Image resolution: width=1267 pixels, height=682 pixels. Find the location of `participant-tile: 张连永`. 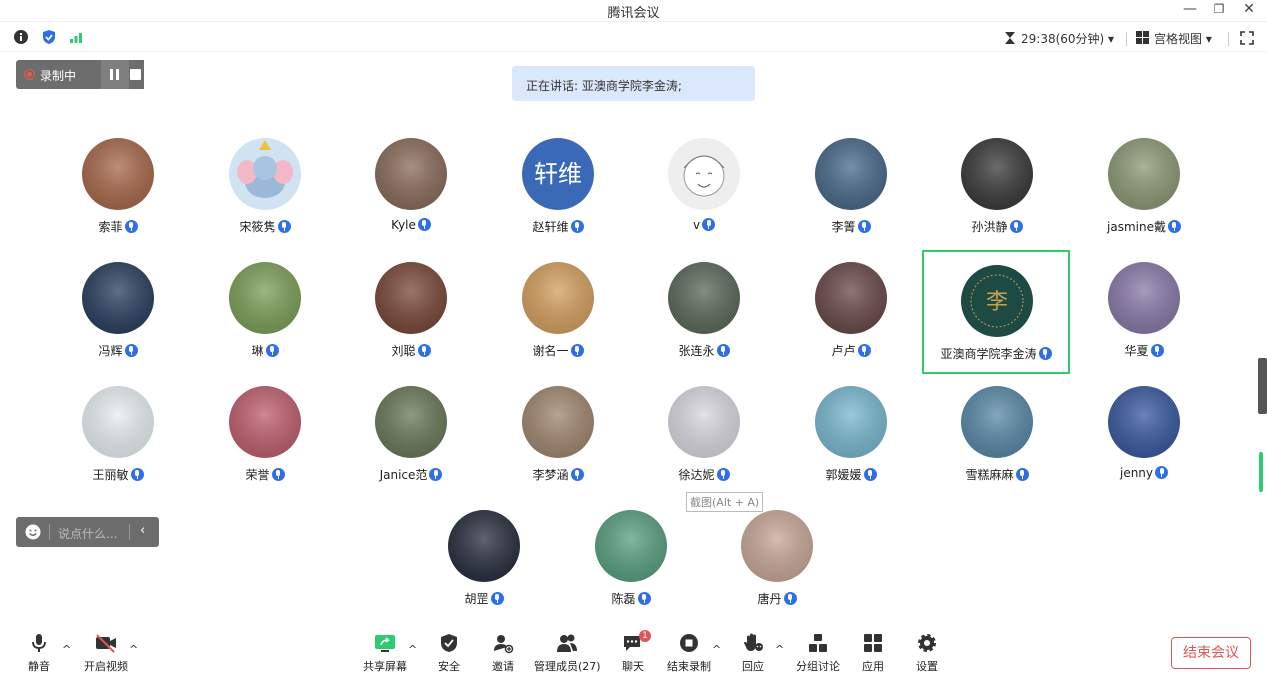

participant-tile: 张连永 is located at coordinates (704, 311).